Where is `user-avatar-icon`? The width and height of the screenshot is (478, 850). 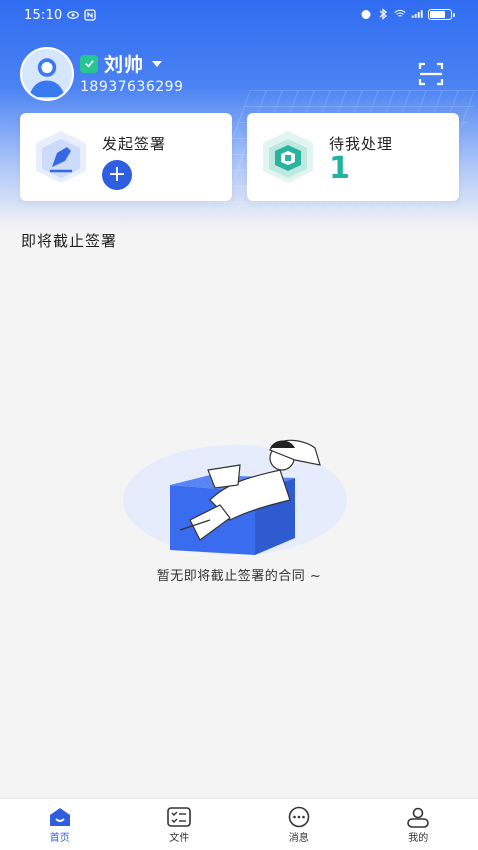
user-avatar-icon is located at coordinates (47, 78).